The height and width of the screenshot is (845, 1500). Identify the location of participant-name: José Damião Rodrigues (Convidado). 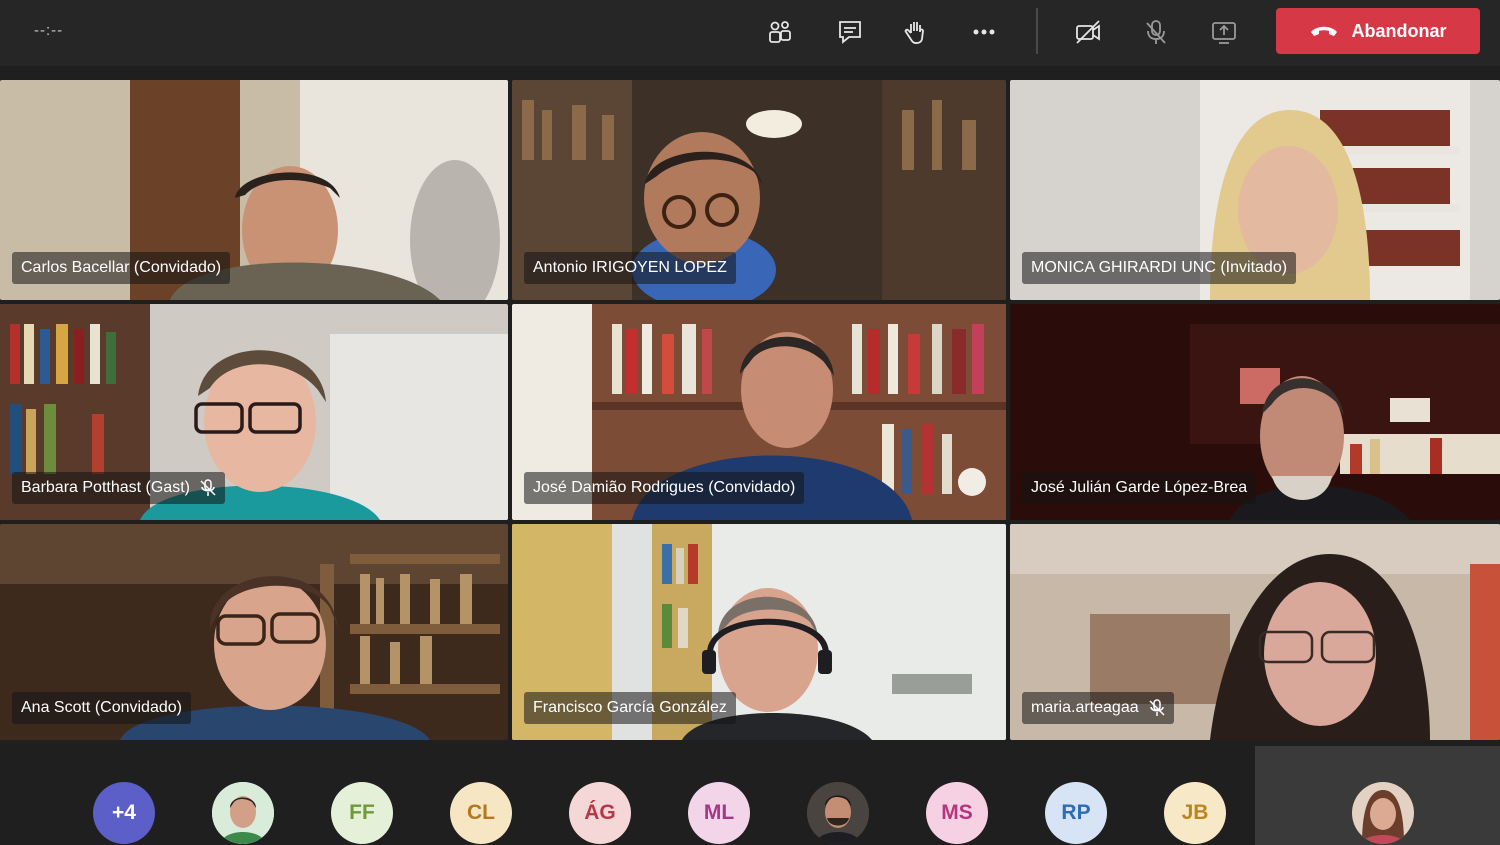
(664, 487).